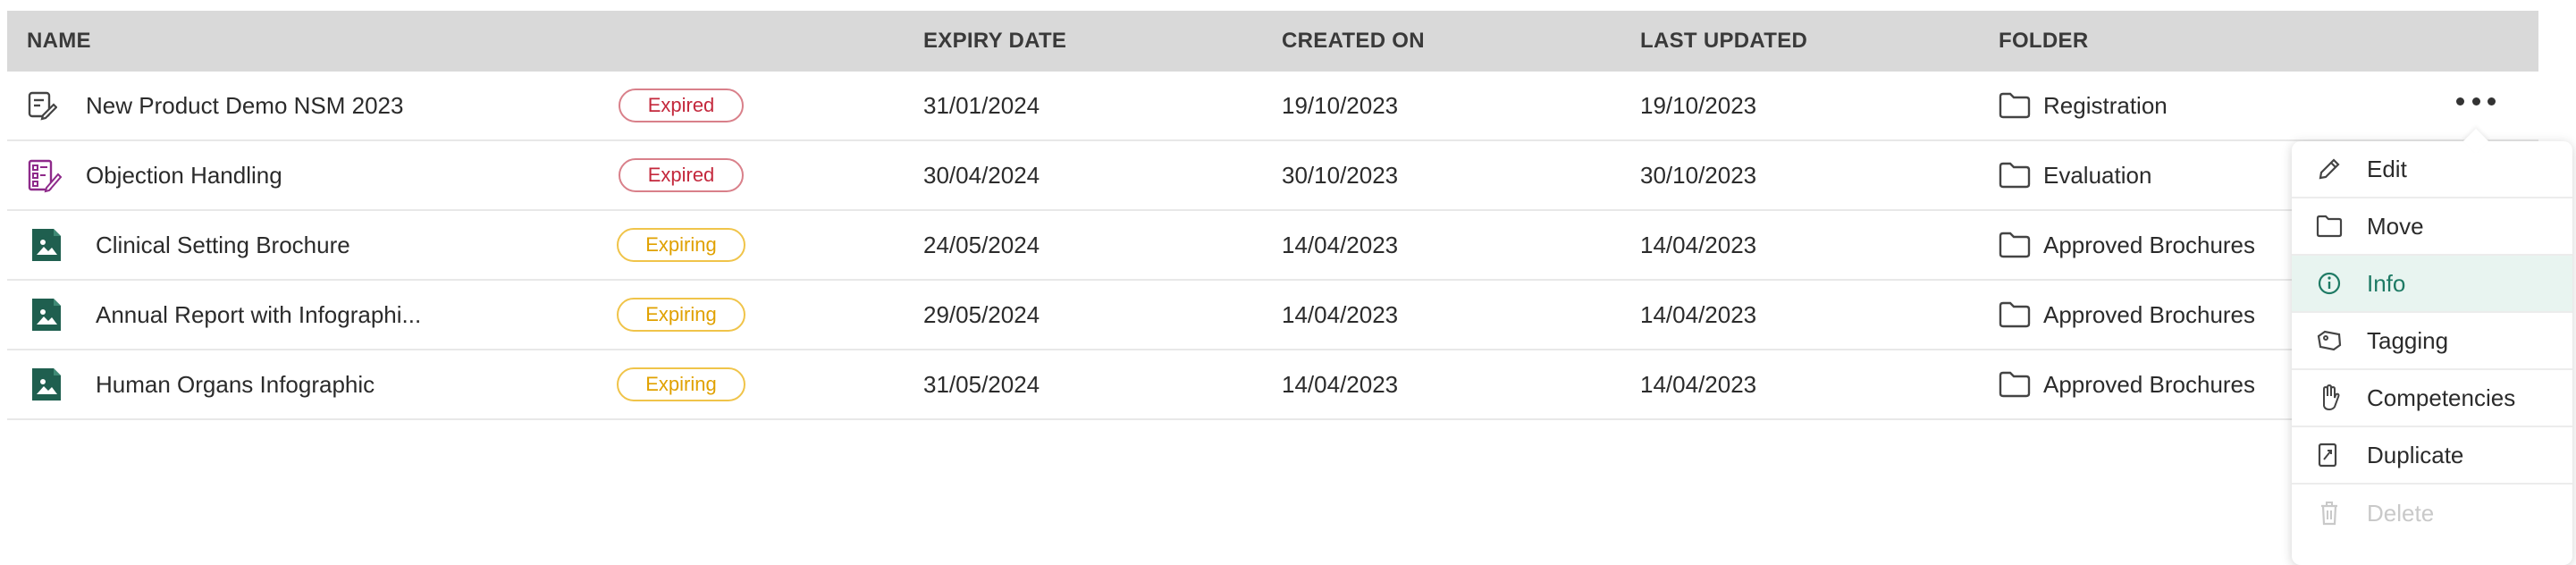  I want to click on header-created-on: CREATED ON, so click(1354, 41).